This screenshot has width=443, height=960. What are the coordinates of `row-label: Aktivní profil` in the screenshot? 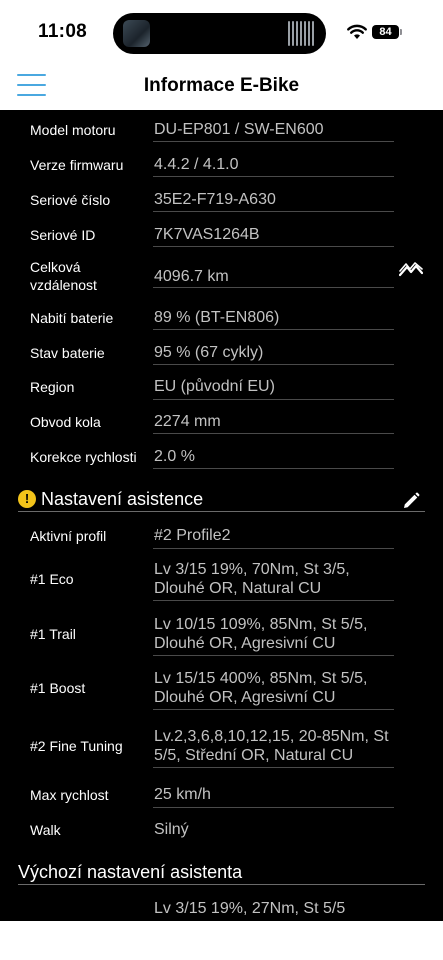 It's located at (68, 536).